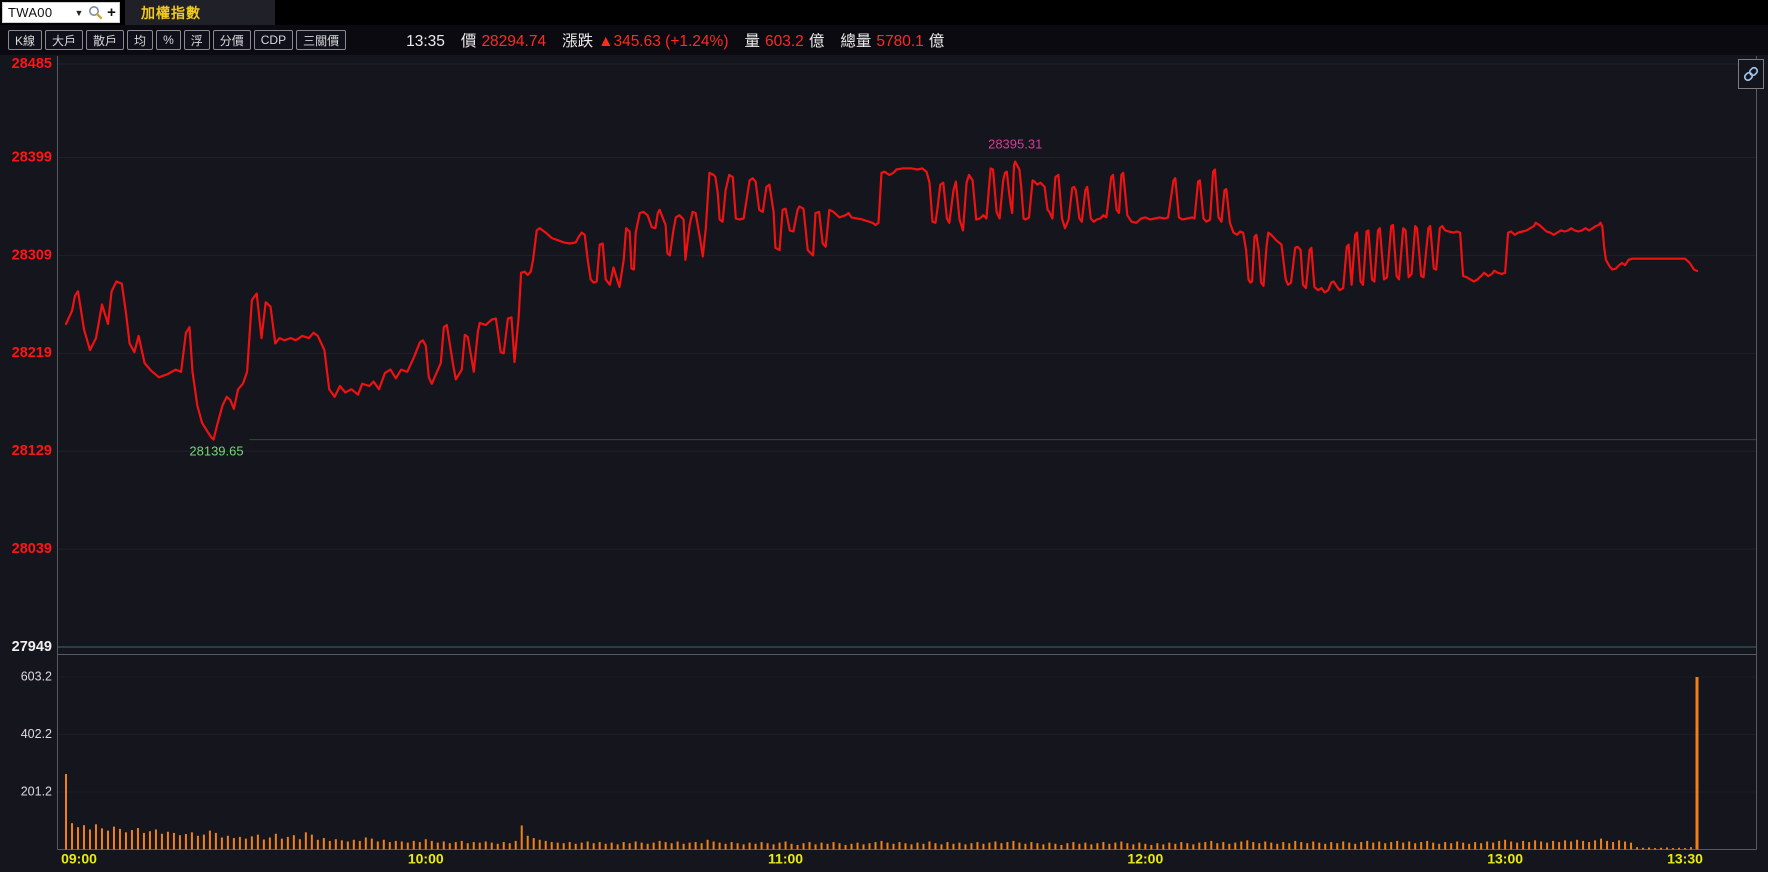 This screenshot has width=1768, height=872. What do you see at coordinates (36, 734) in the screenshot?
I see `y-axis-volume-label: 402.2` at bounding box center [36, 734].